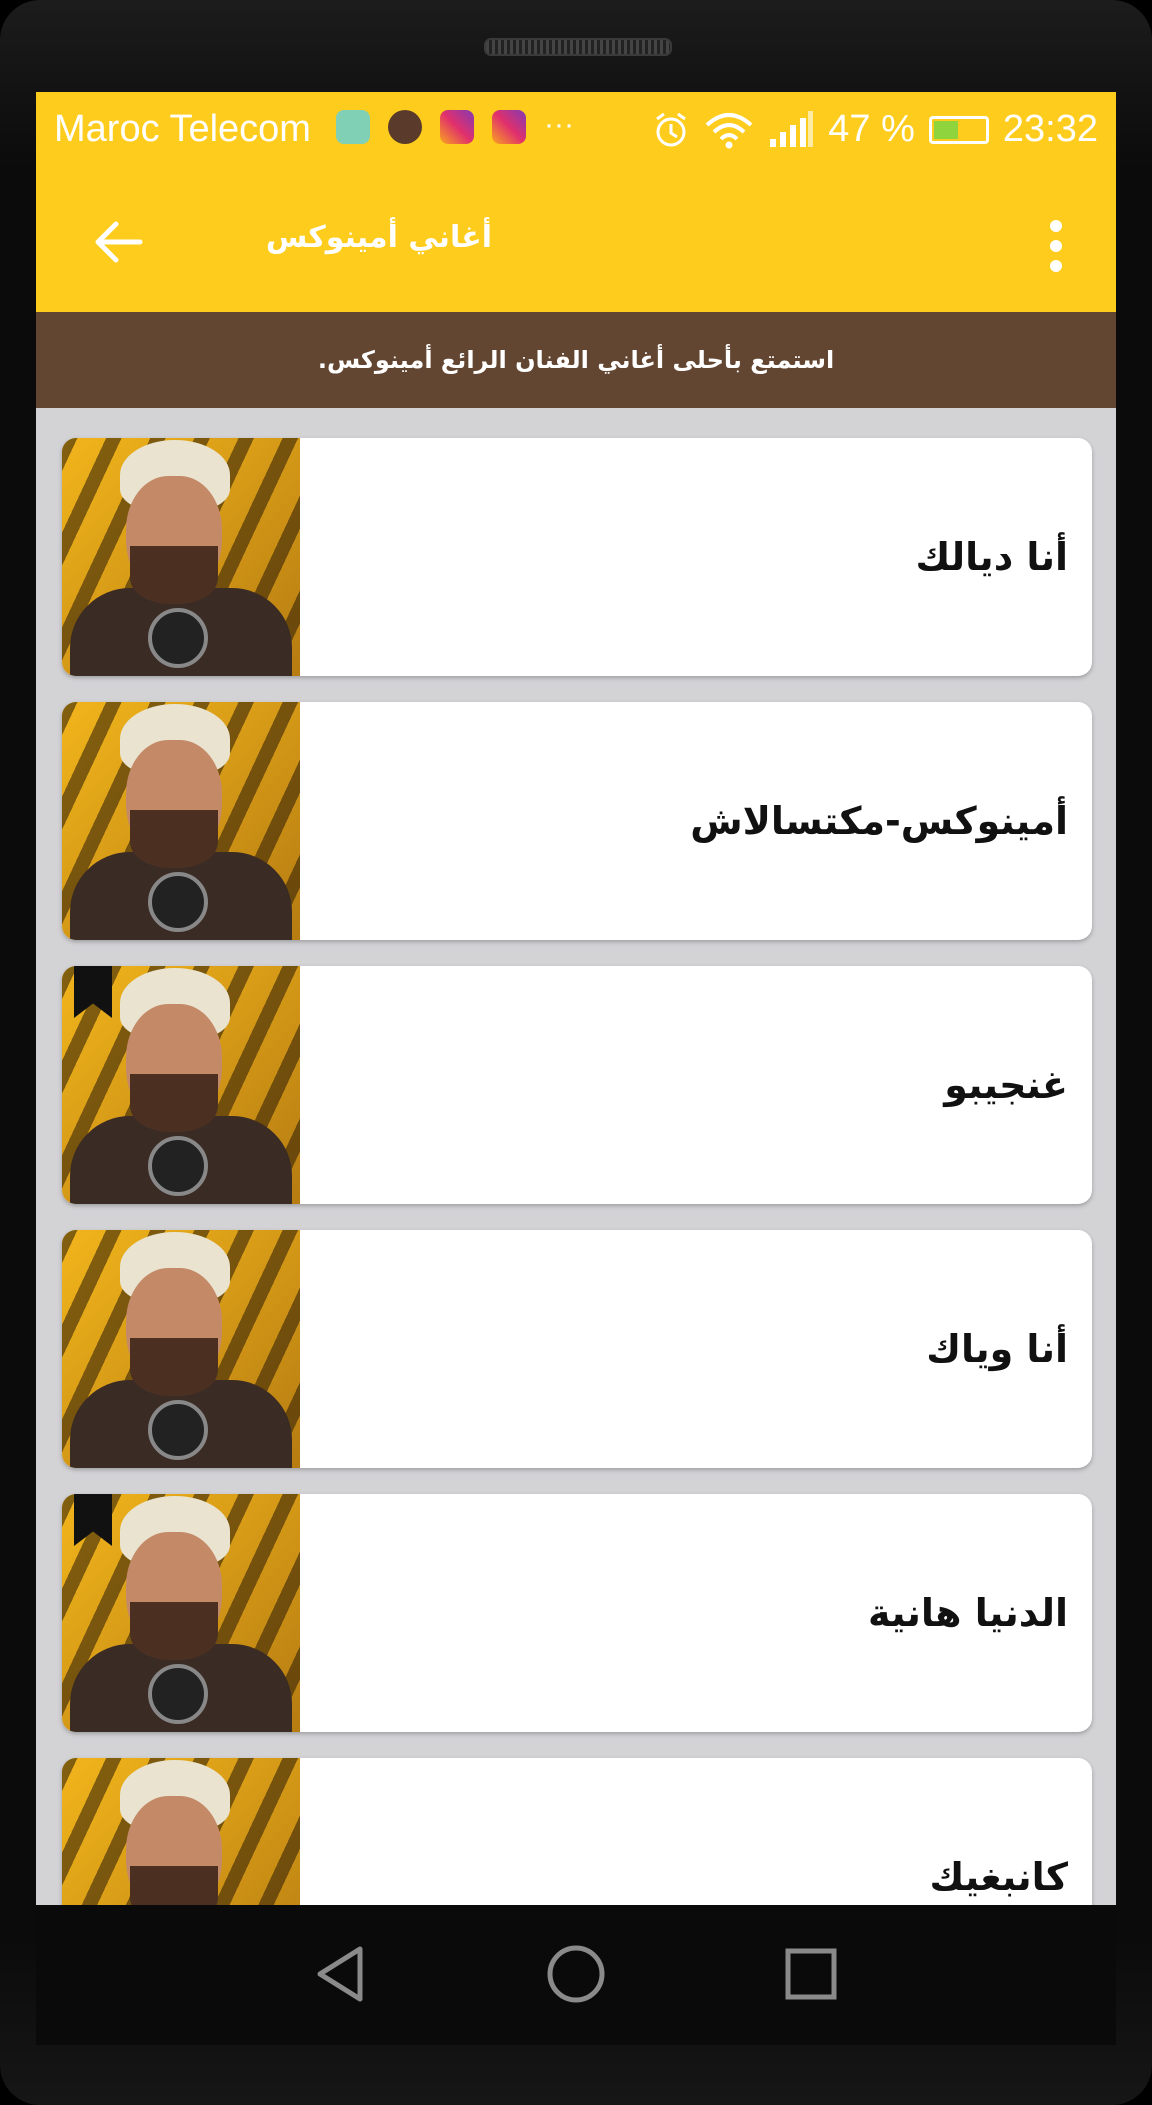 The height and width of the screenshot is (2105, 1152). I want to click on song-card: أمينوكس-مكتسالاش, so click(577, 821).